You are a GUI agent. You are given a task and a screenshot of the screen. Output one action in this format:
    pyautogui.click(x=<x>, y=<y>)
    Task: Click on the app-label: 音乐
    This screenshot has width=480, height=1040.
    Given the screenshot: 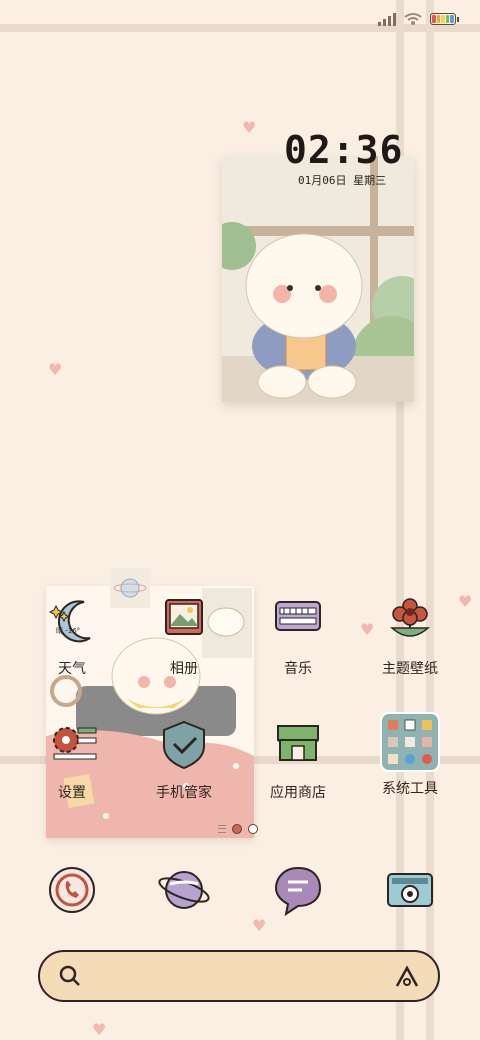 What is the action you would take?
    pyautogui.click(x=298, y=669)
    